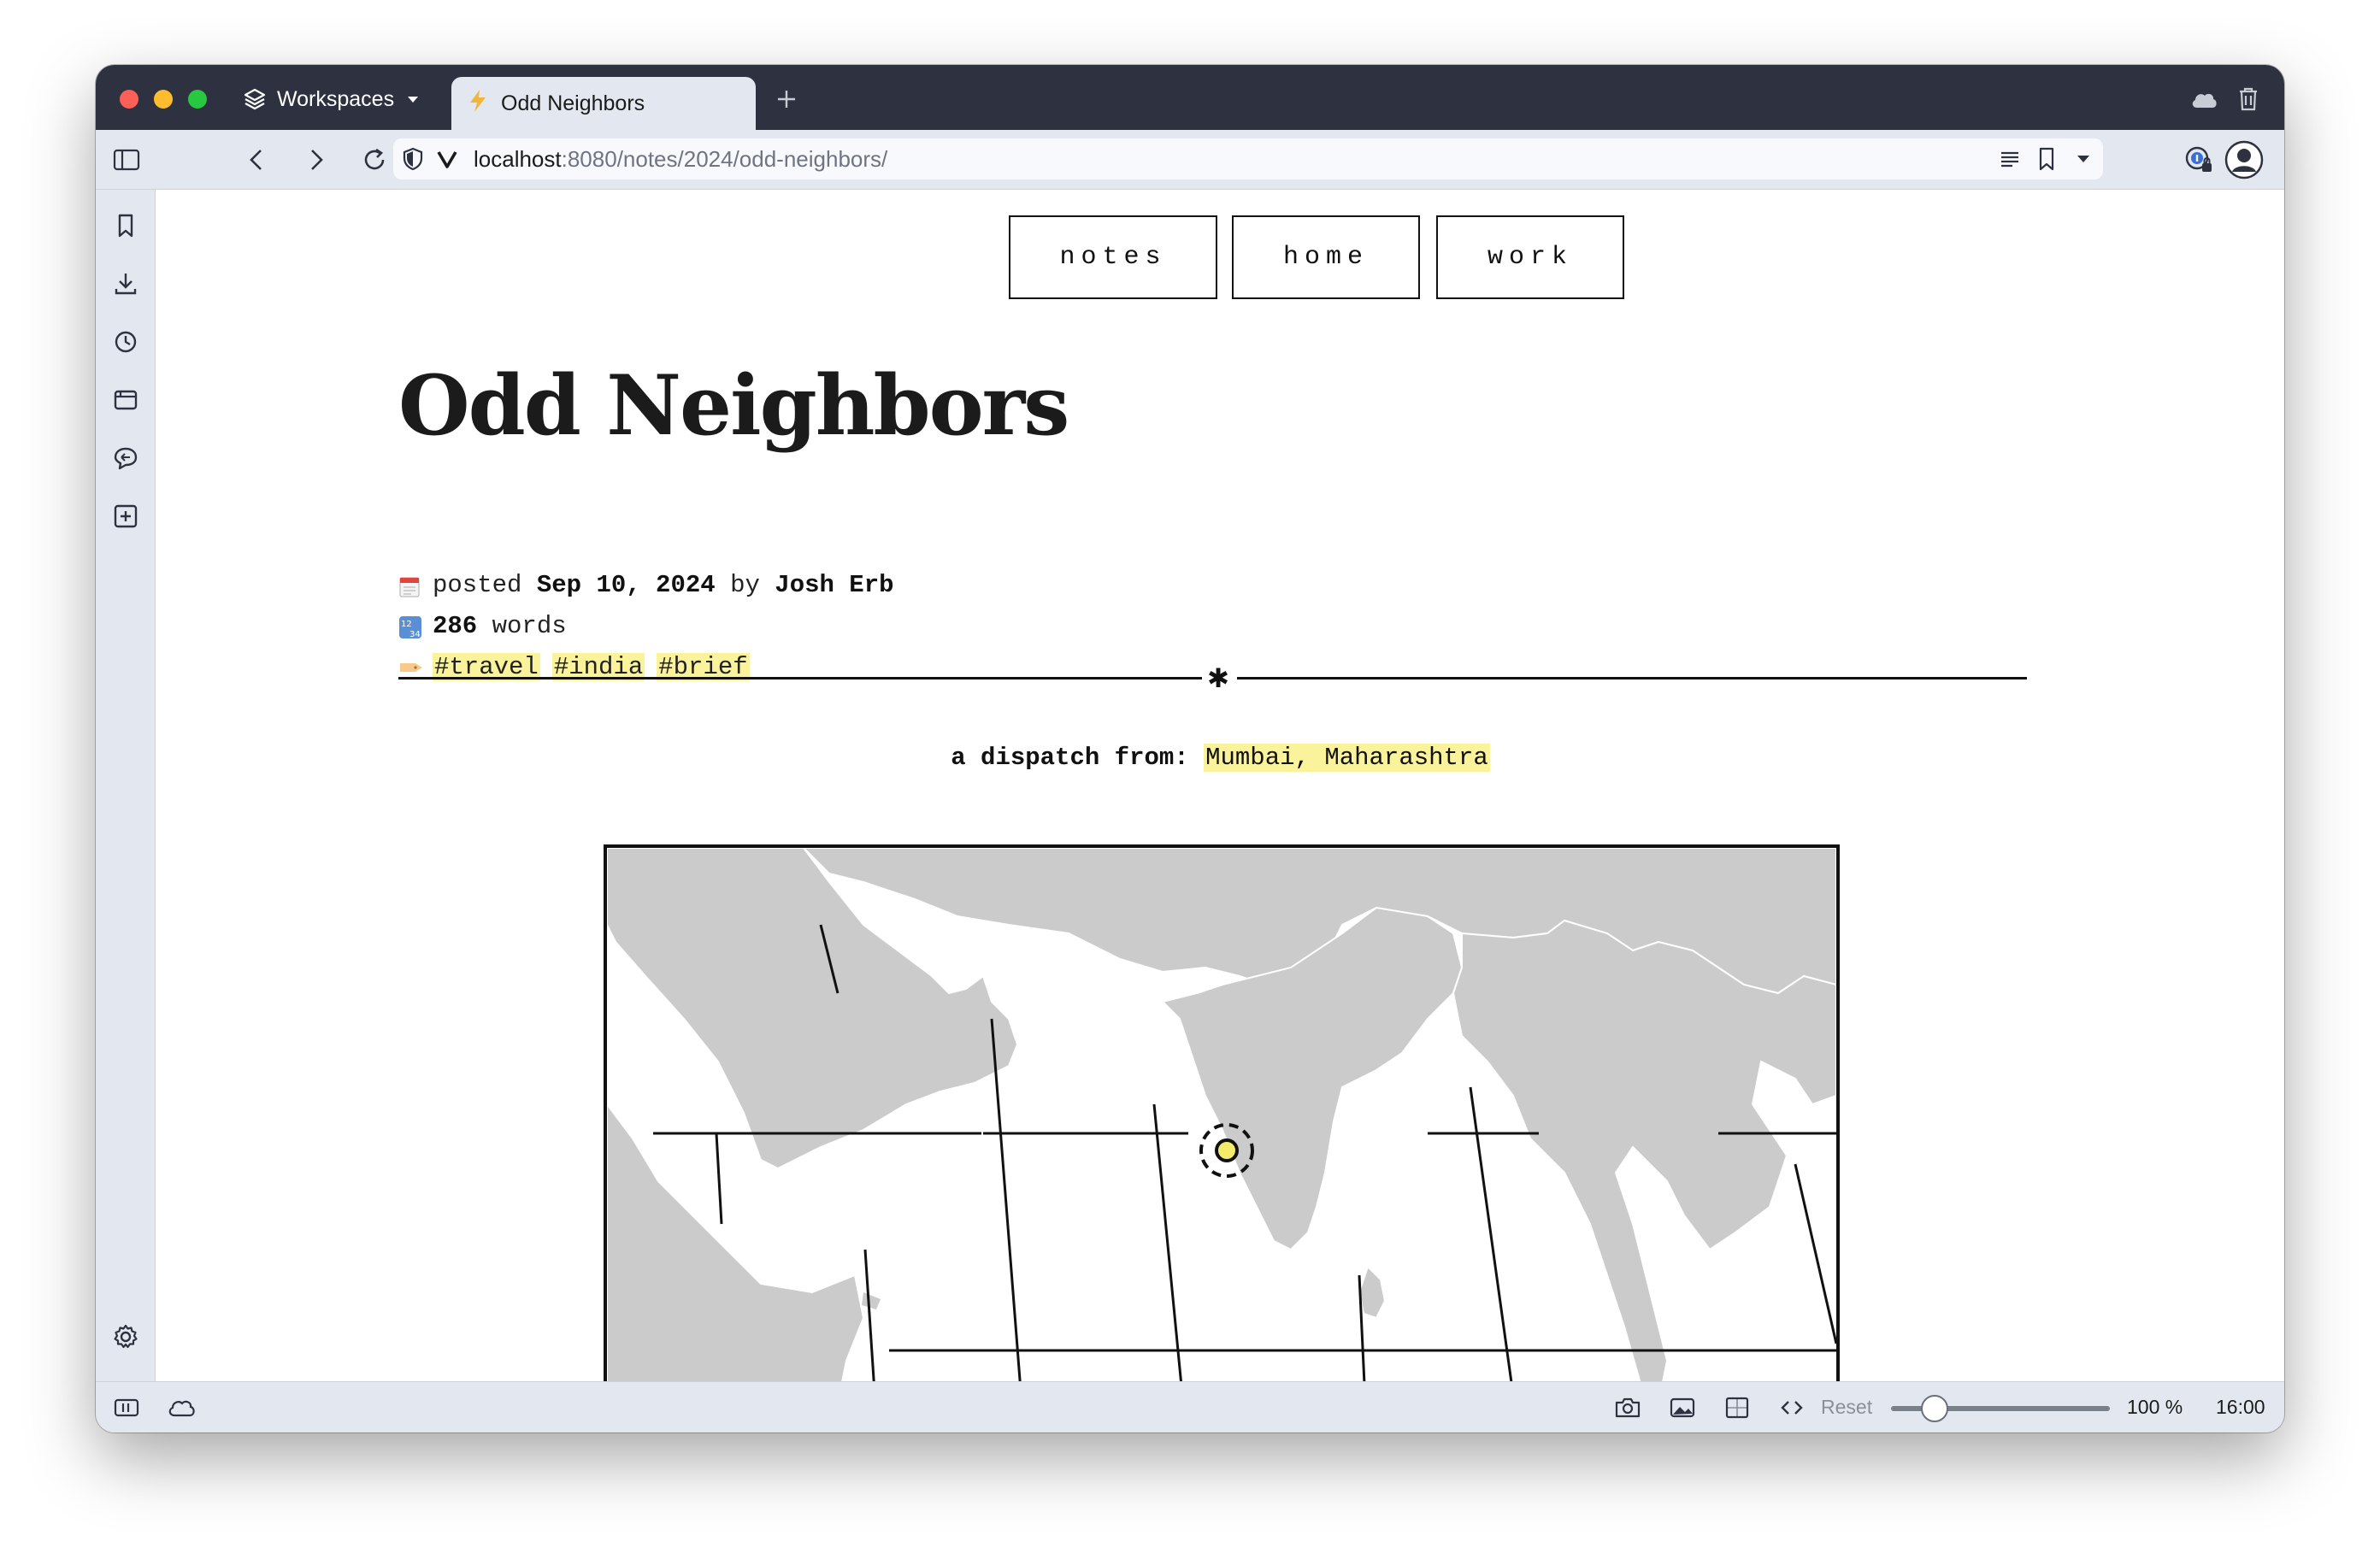  I want to click on gear-icon, so click(126, 1336).